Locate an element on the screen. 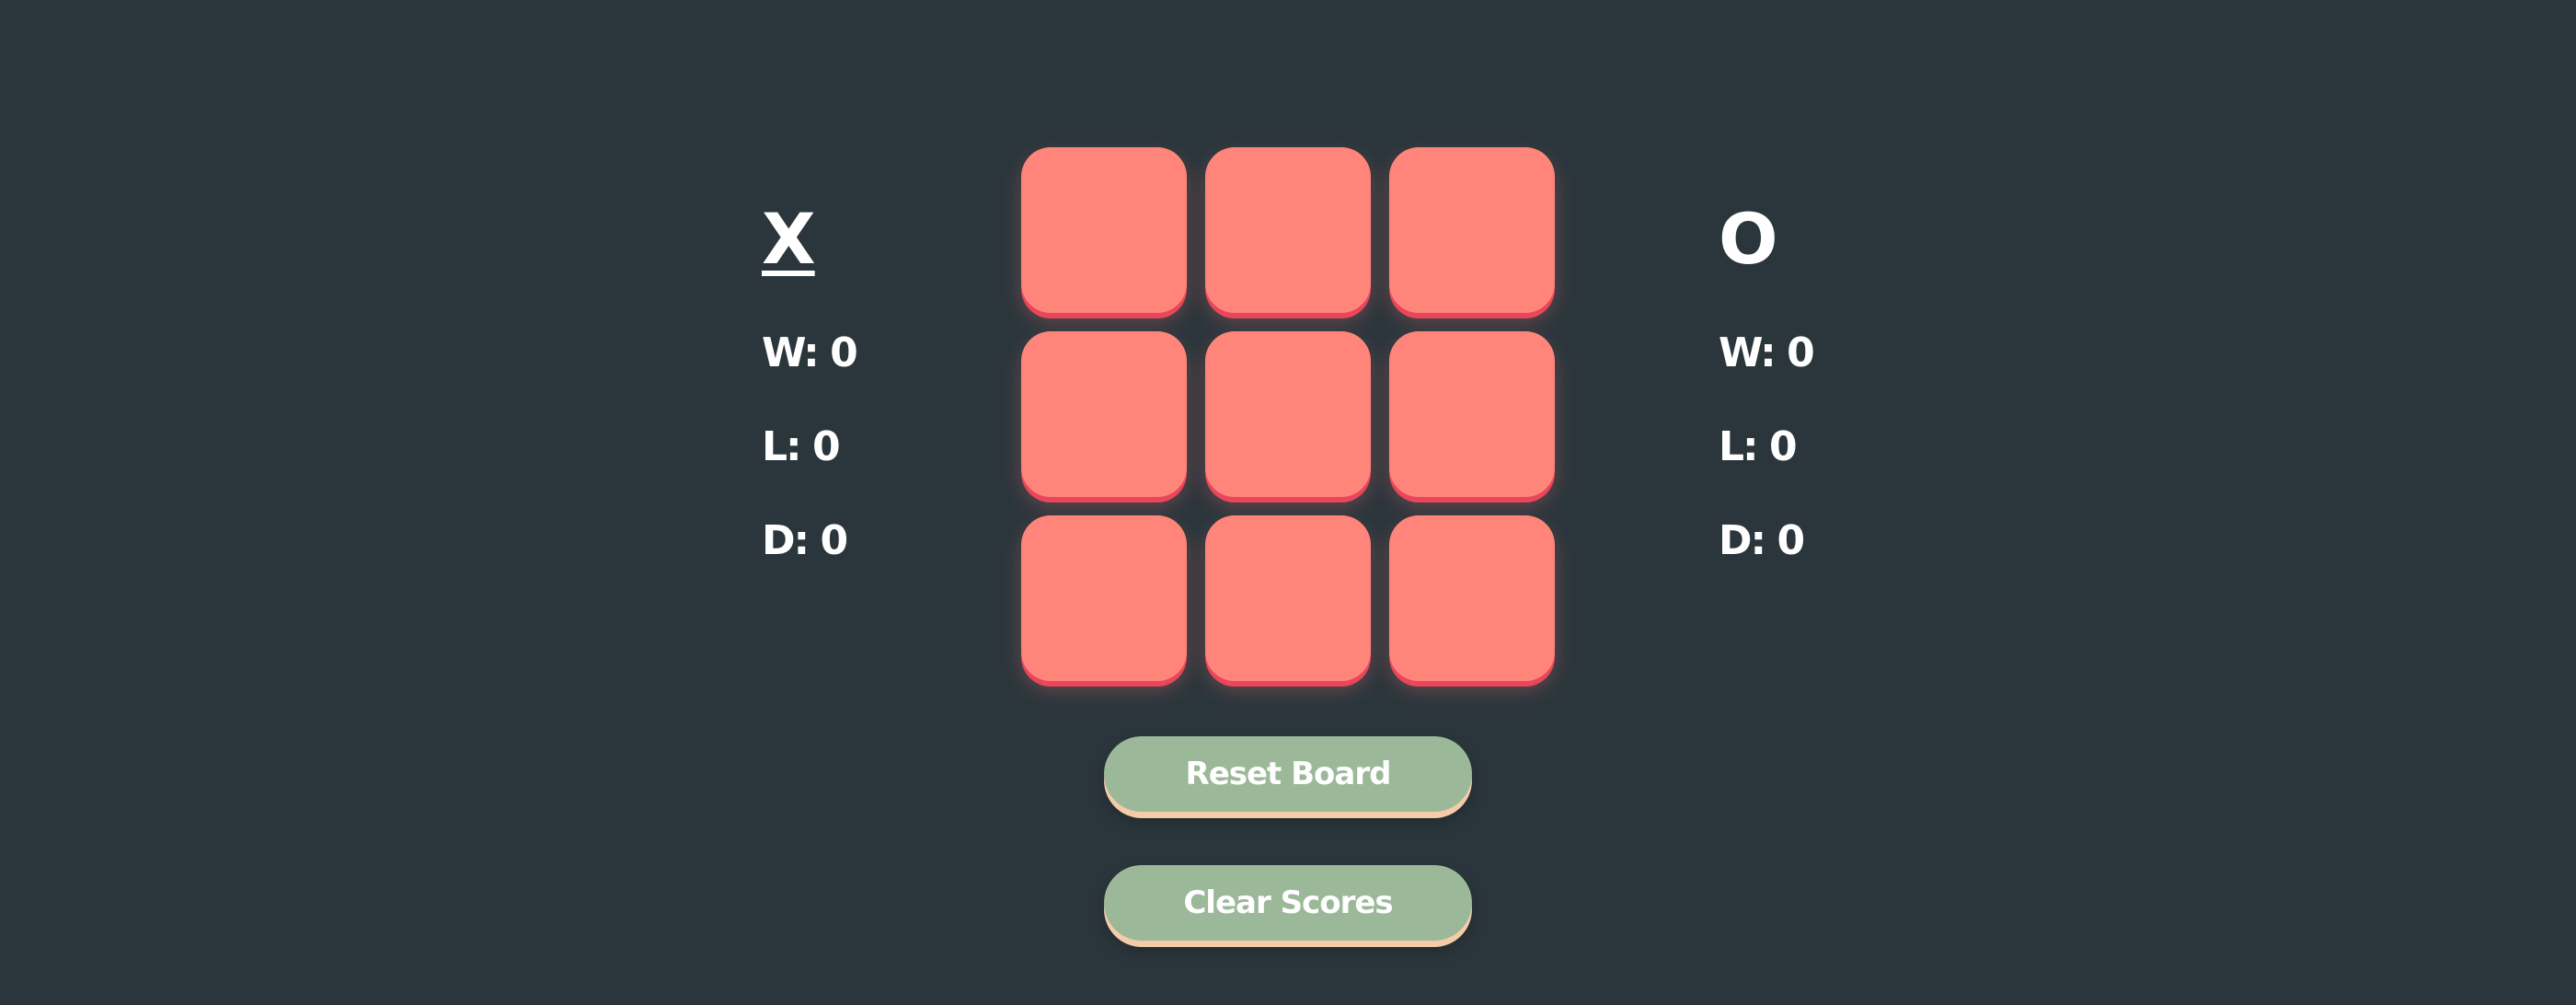 The image size is (2576, 1005). player-o-name: O is located at coordinates (1748, 239).